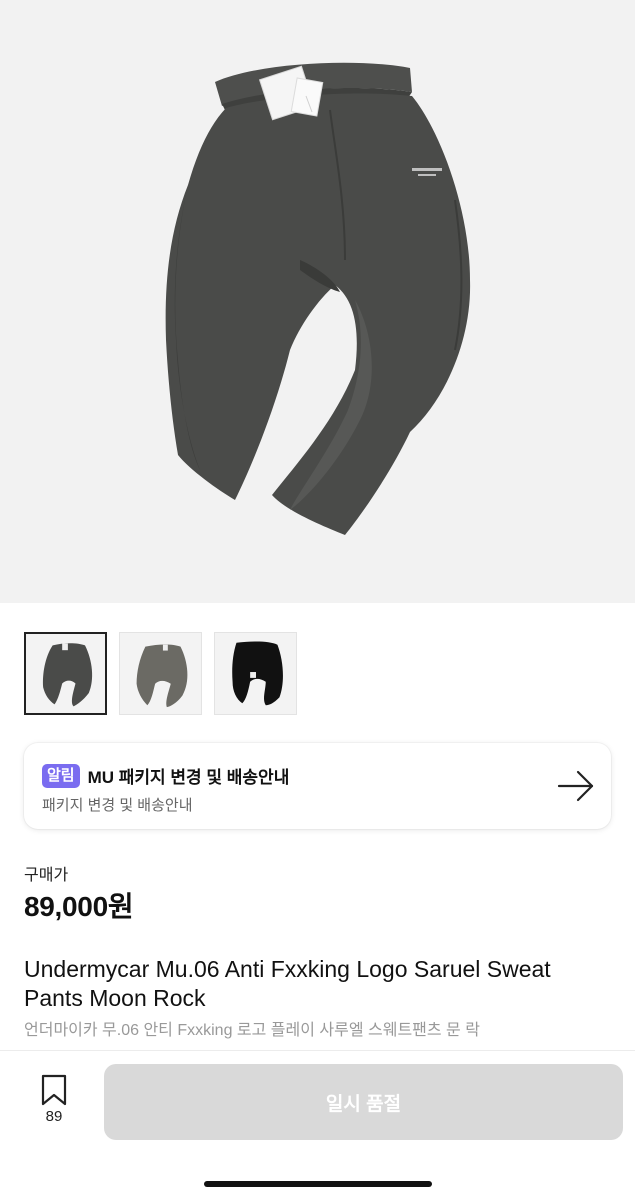 The width and height of the screenshot is (635, 1200). I want to click on thumbnail-brown-image, so click(160, 673).